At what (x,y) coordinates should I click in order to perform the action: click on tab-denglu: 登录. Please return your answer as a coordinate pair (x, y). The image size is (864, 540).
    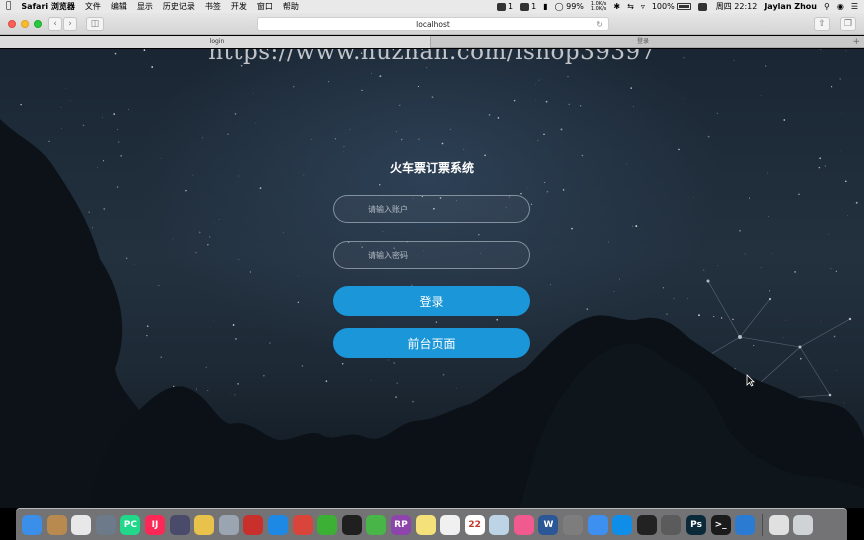
    Looking at the image, I should click on (641, 42).